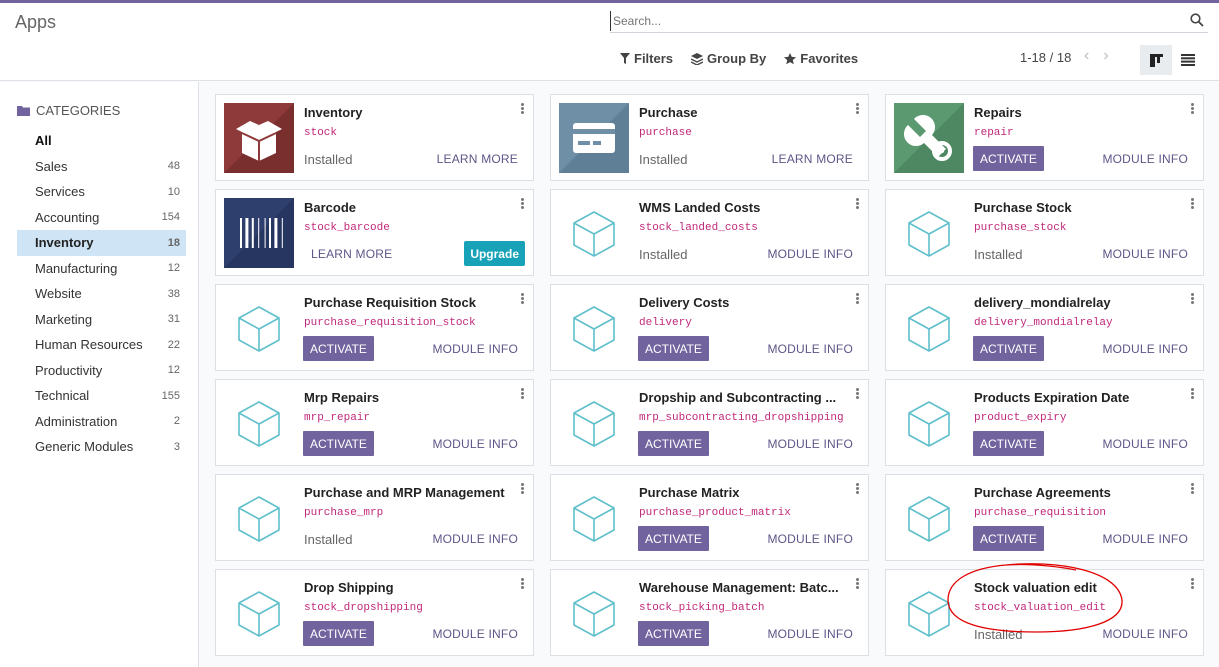  I want to click on list-view-button, so click(1188, 60).